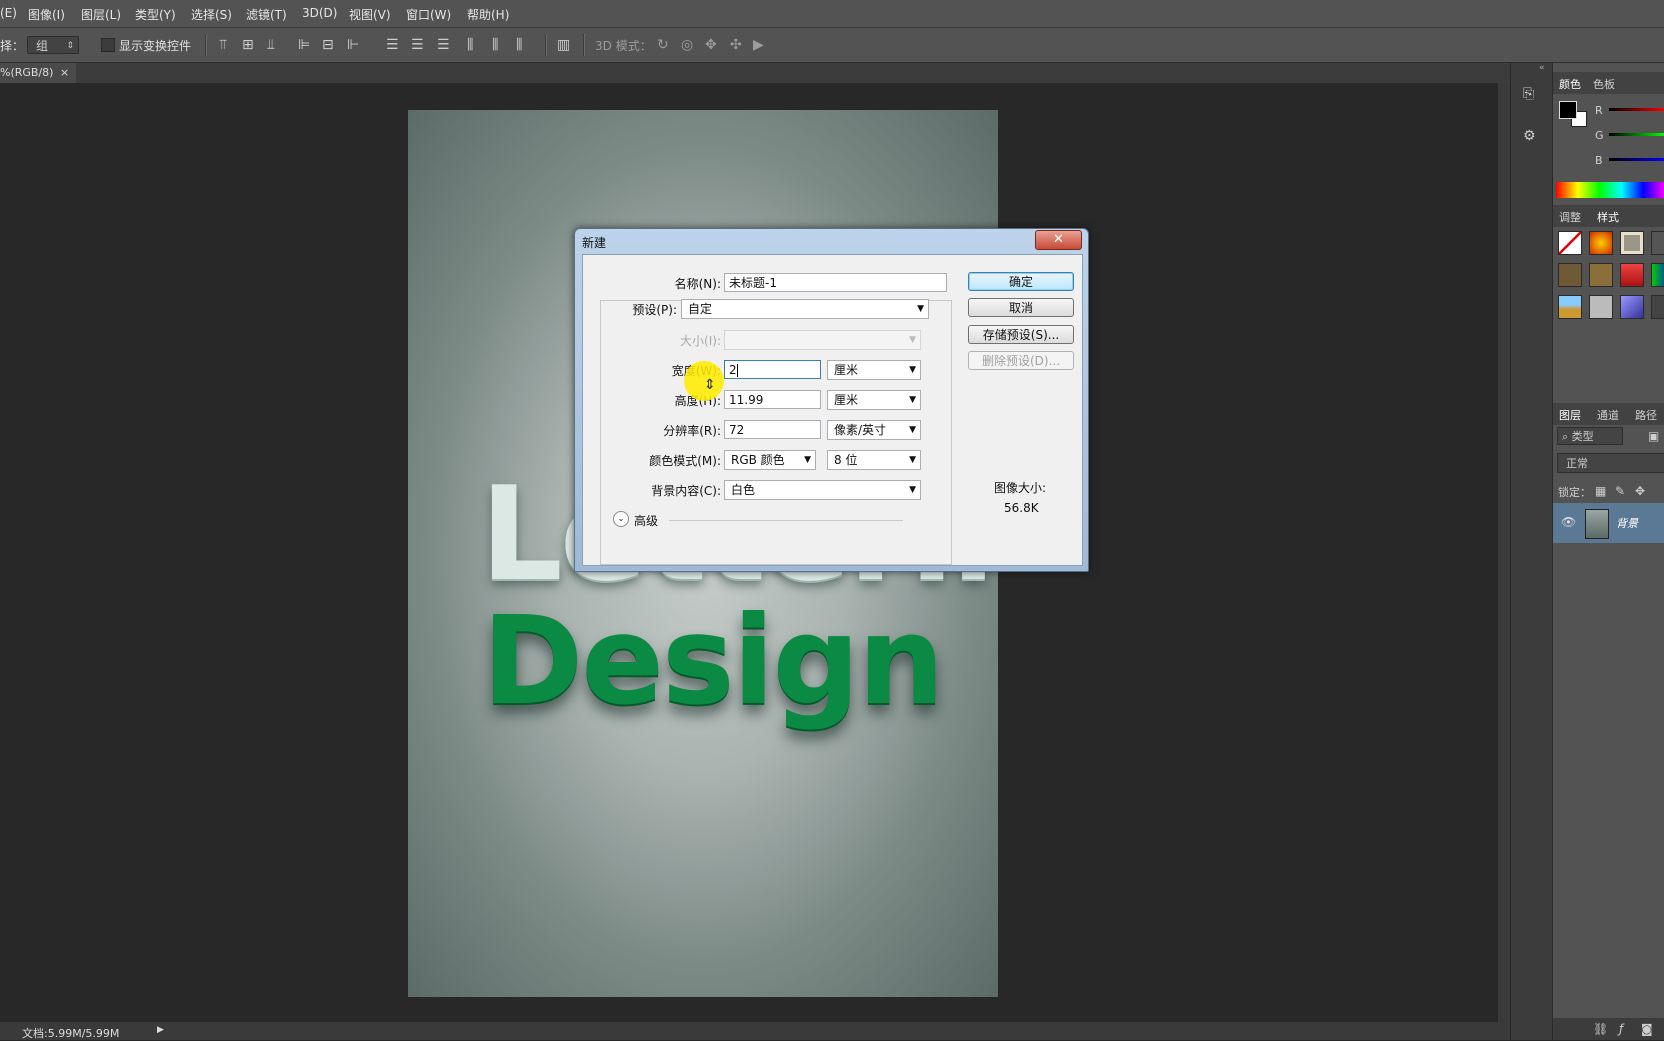  What do you see at coordinates (328, 45) in the screenshot?
I see `align-hcenter-icon: ⊟` at bounding box center [328, 45].